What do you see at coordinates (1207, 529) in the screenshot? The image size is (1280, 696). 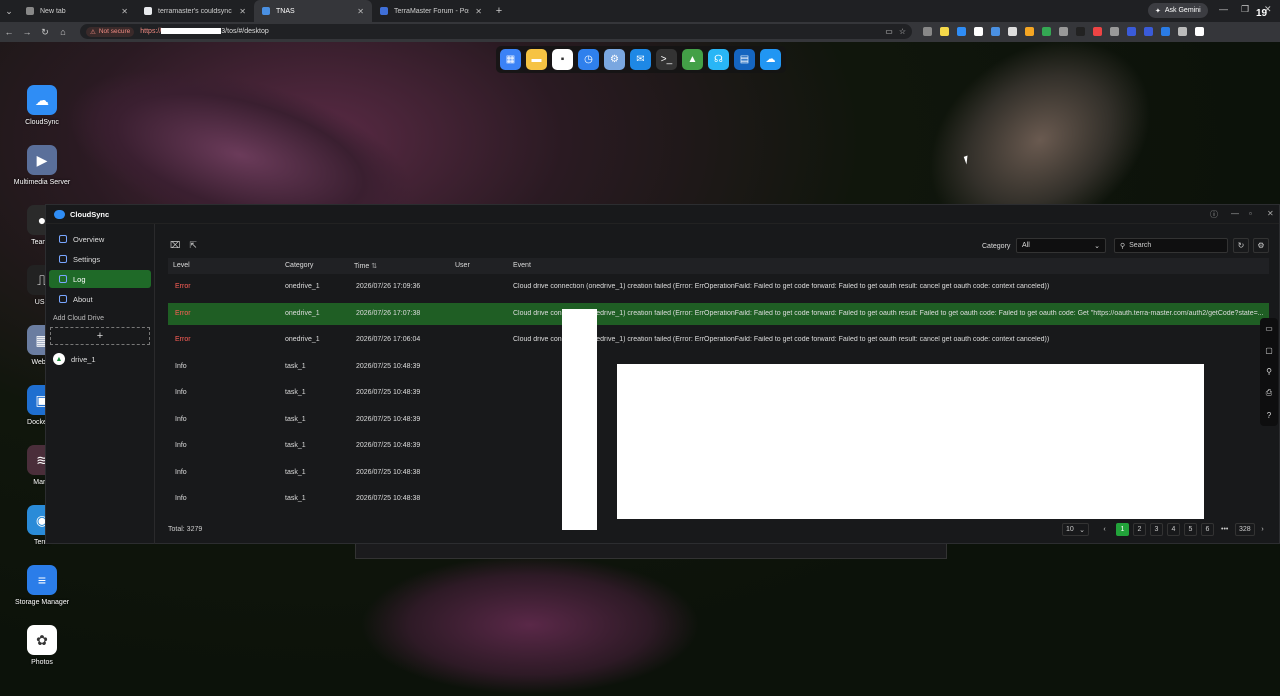 I see `page-button: 6` at bounding box center [1207, 529].